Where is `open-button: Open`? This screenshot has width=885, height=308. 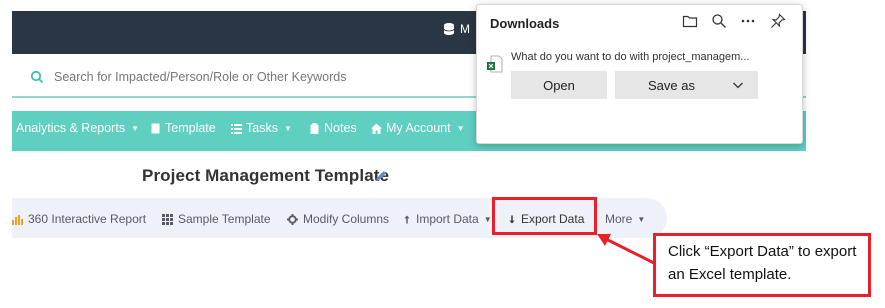 open-button: Open is located at coordinates (559, 85).